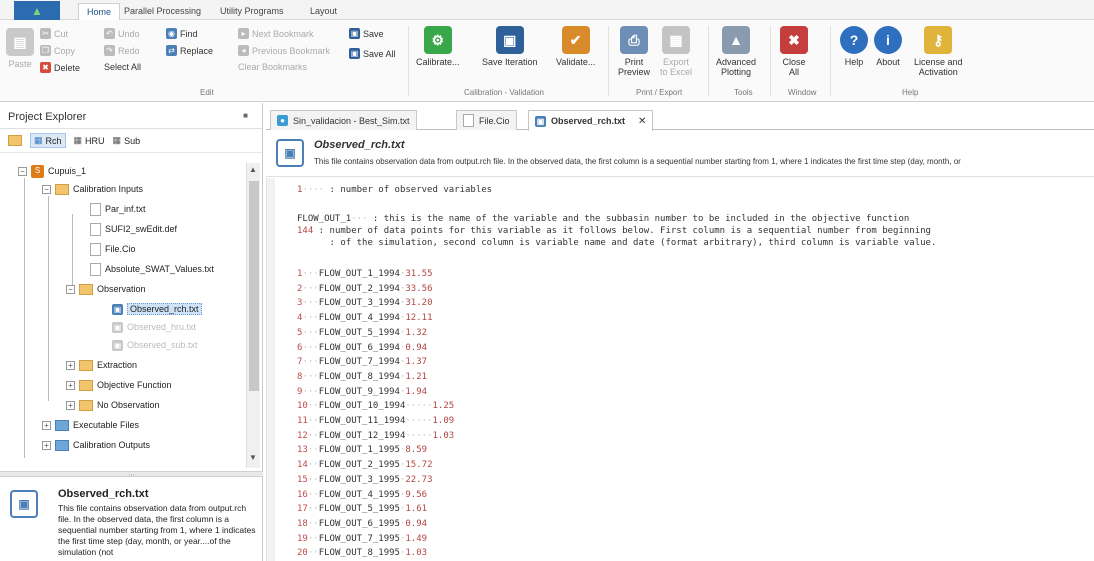  What do you see at coordinates (133, 229) in the screenshot?
I see `tree-node-sufi2: SUFI2_swEdit.def` at bounding box center [133, 229].